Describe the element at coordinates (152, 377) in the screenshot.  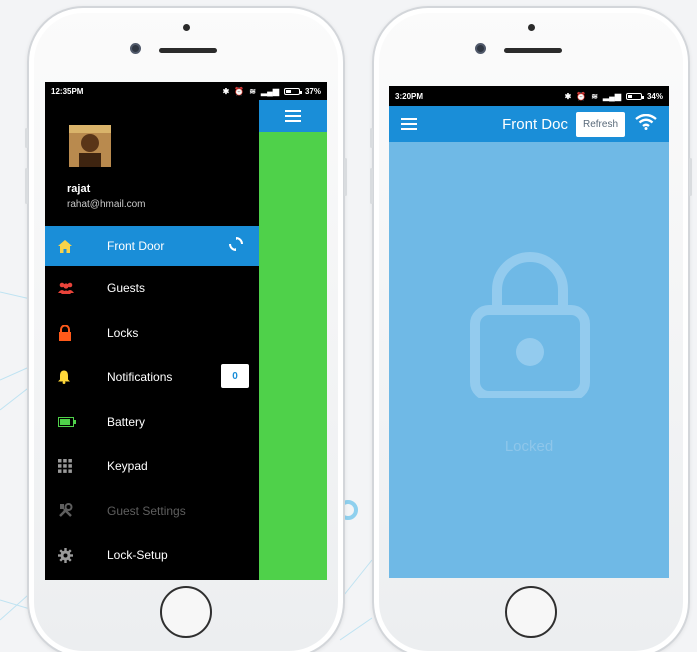
I see `menu-item-notifications: Notifications 0` at that location.